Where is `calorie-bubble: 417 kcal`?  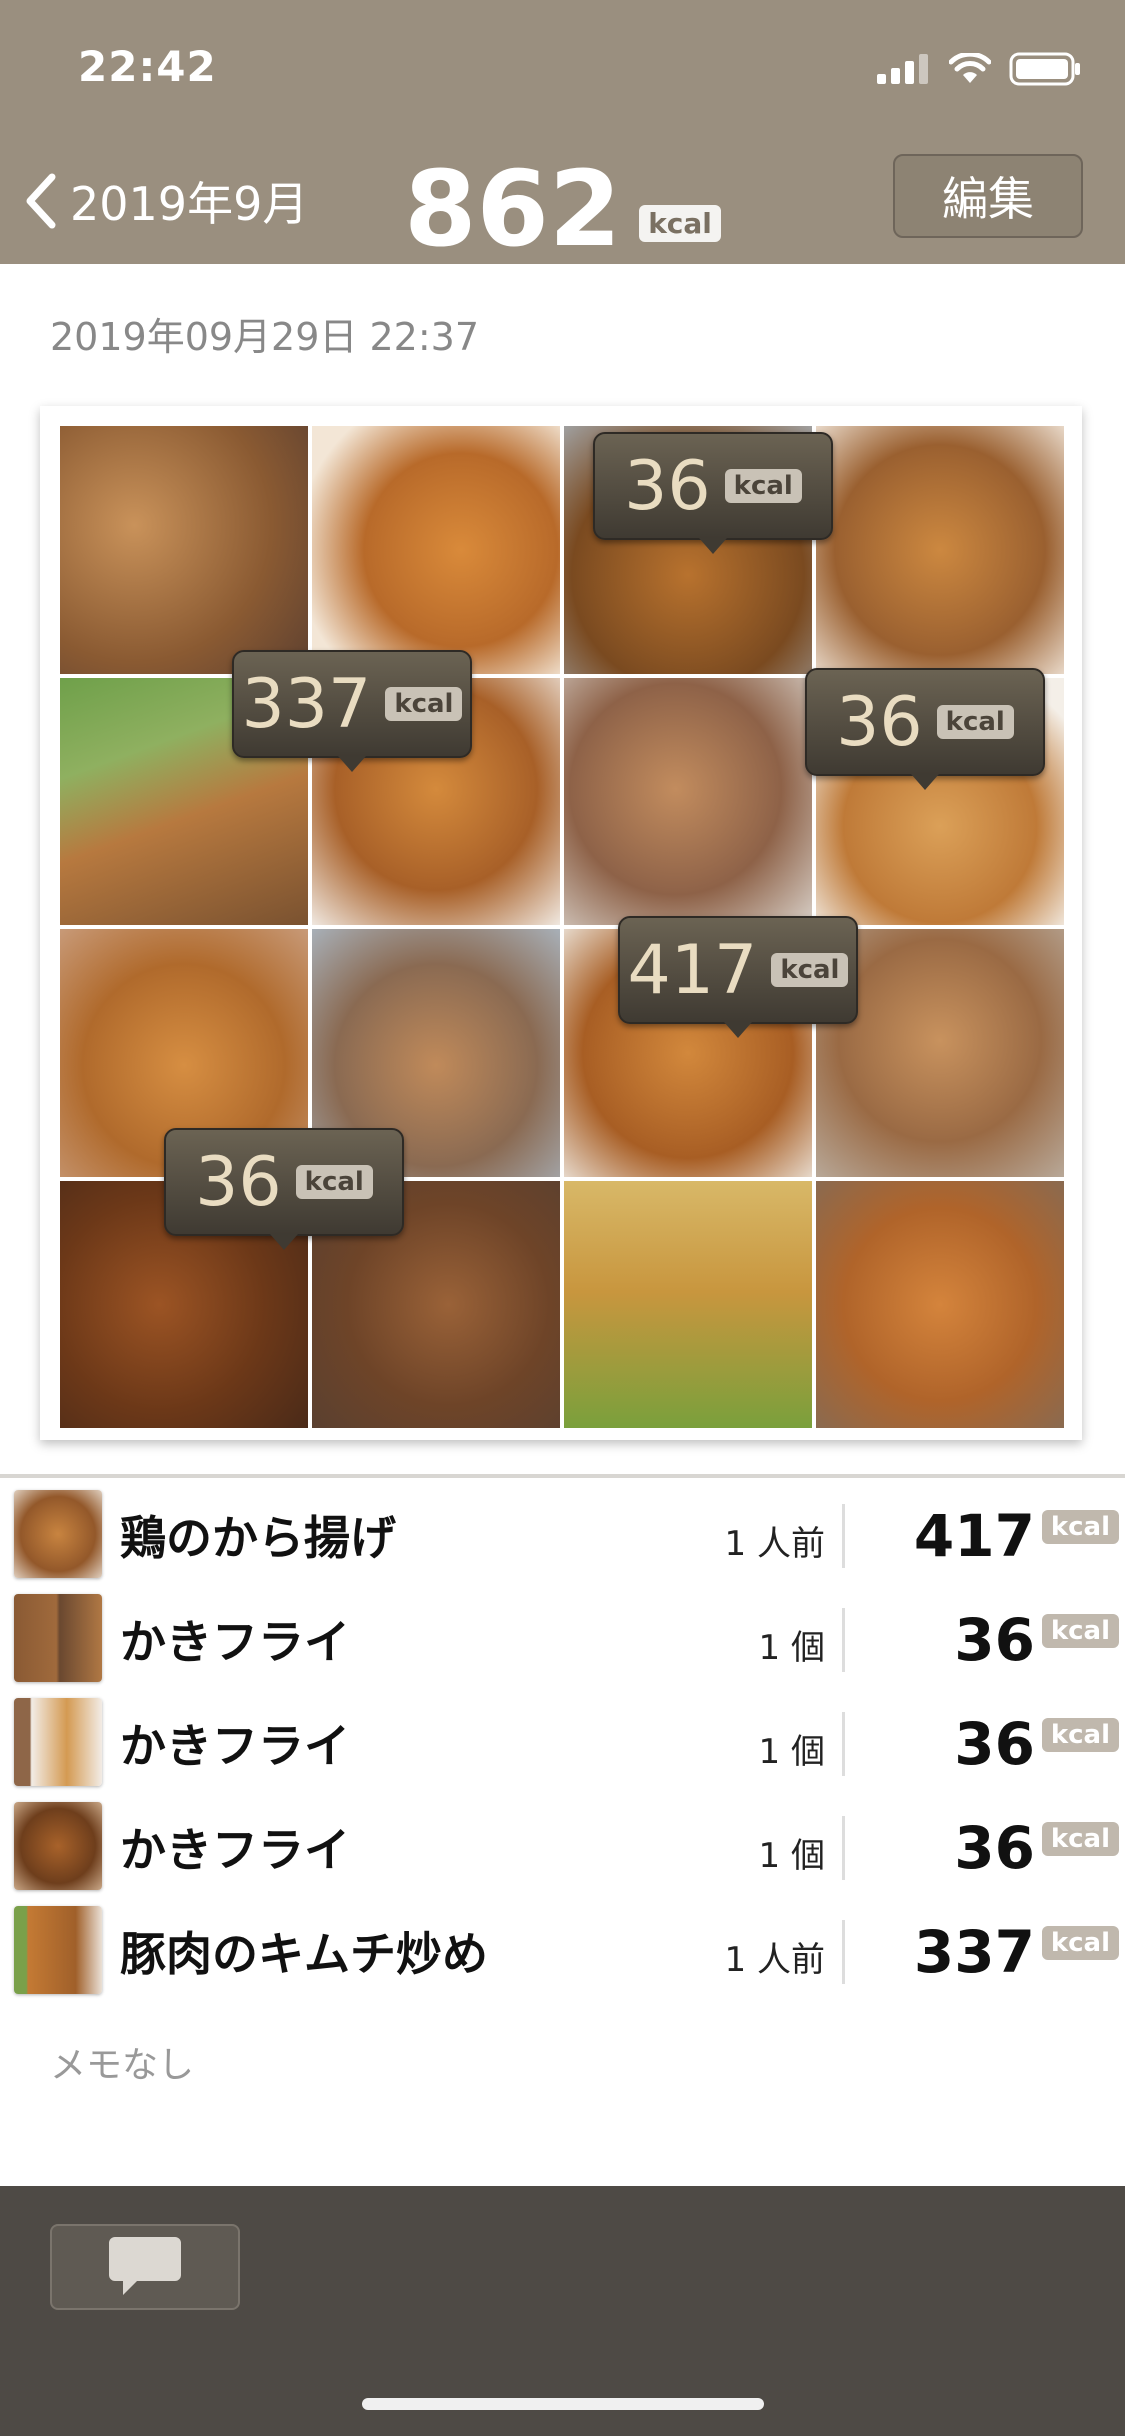 calorie-bubble: 417 kcal is located at coordinates (738, 977).